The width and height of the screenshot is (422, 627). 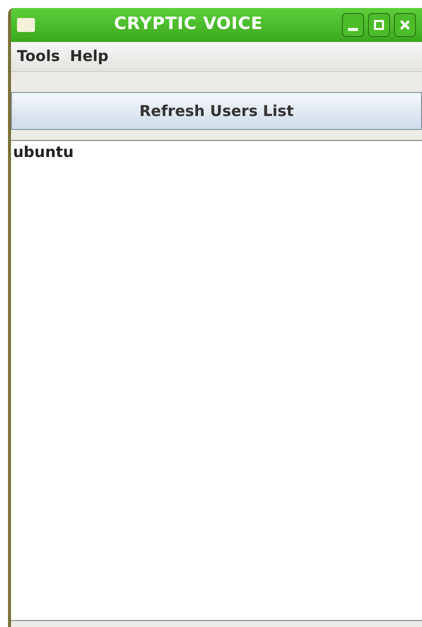 I want to click on close-icon, so click(x=405, y=25).